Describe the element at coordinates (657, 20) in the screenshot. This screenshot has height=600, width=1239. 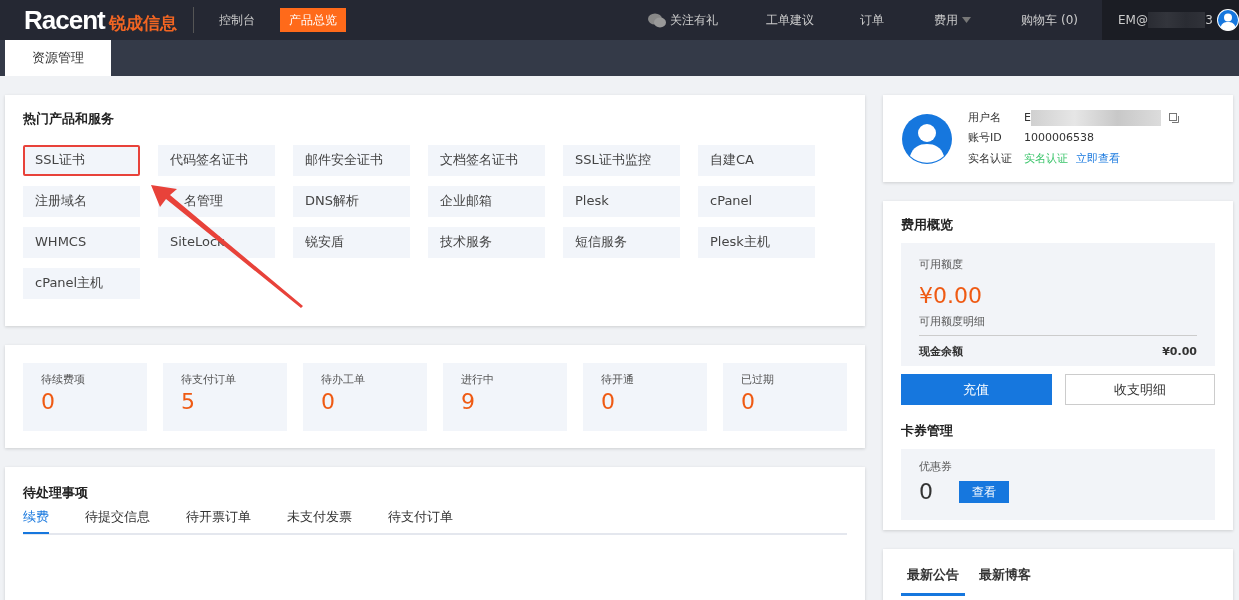
I see `wechat-icon` at that location.